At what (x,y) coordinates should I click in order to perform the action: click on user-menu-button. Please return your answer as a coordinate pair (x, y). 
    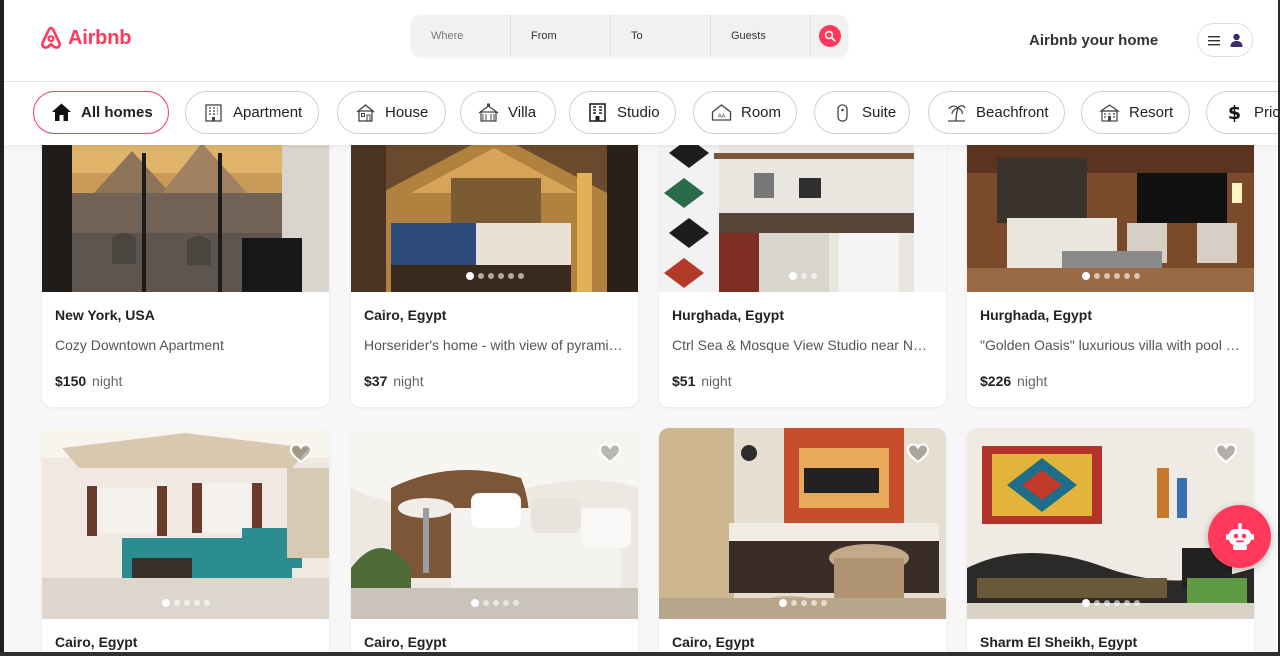
    Looking at the image, I should click on (1225, 40).